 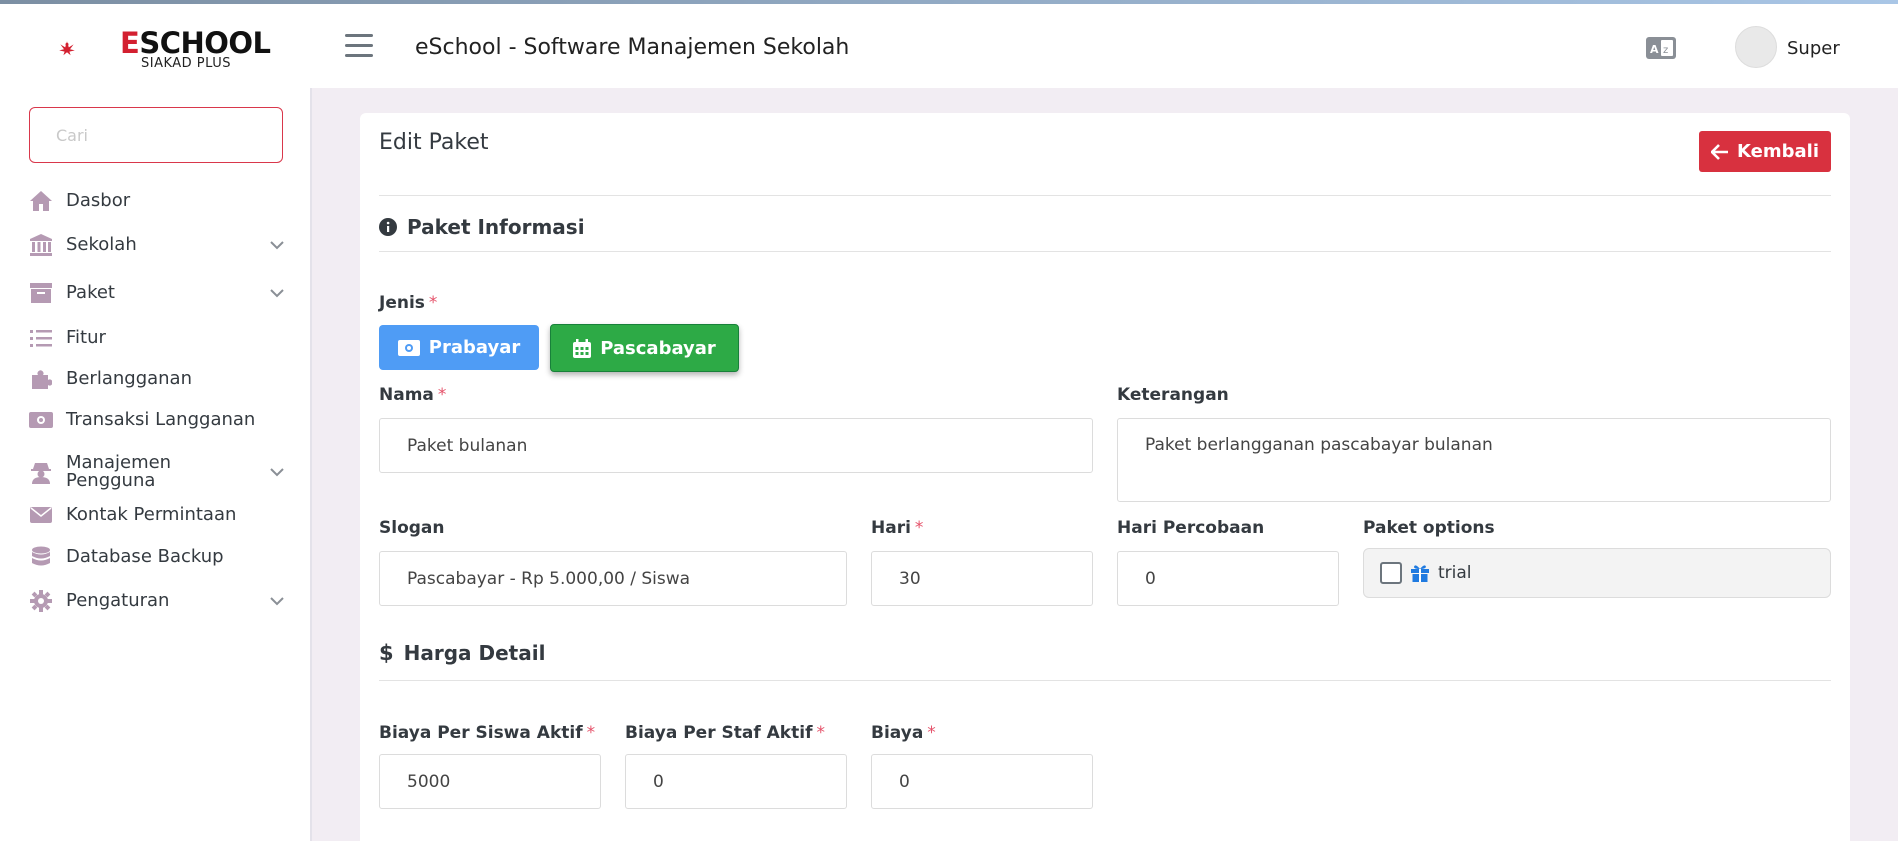 What do you see at coordinates (161, 419) in the screenshot?
I see `sidebar-item-label: Transaksi Langganan` at bounding box center [161, 419].